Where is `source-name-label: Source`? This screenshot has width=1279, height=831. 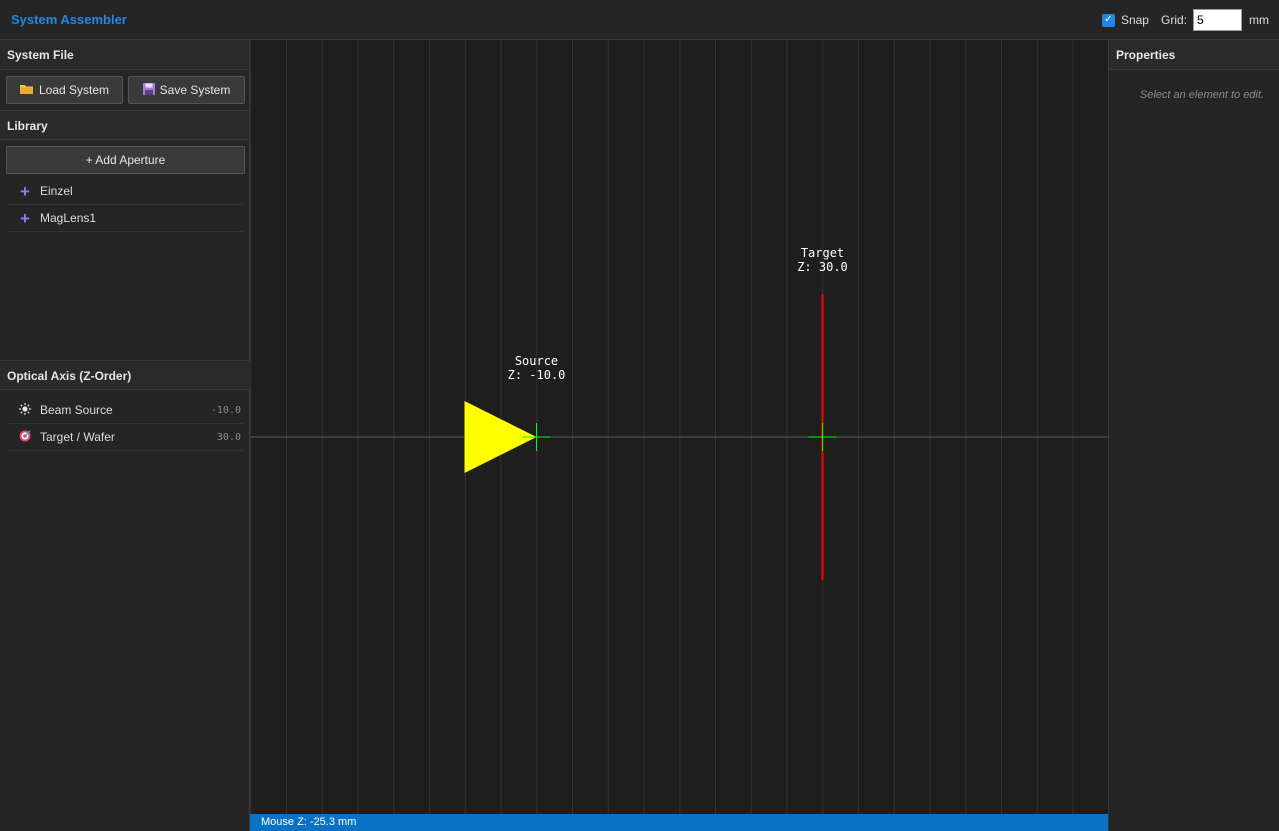
source-name-label: Source is located at coordinates (536, 361).